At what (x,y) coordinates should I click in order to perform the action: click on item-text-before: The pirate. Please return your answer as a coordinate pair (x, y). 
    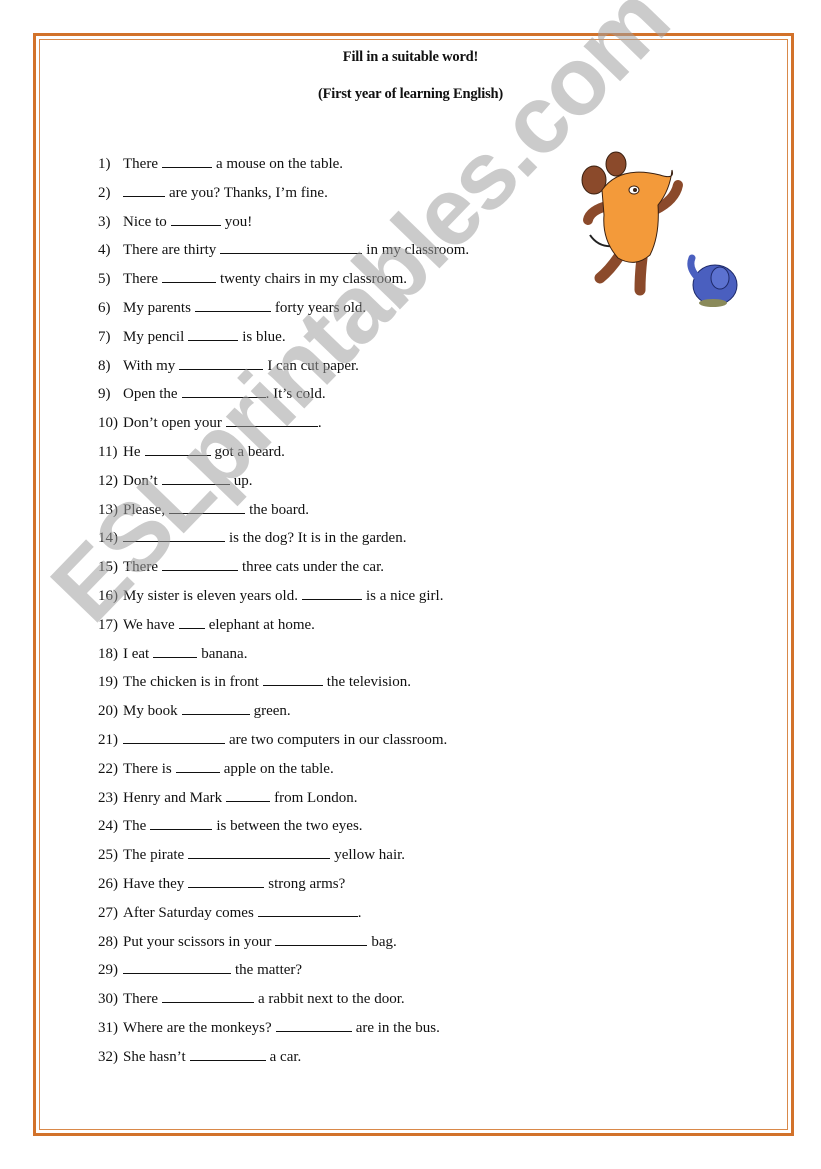
    Looking at the image, I should click on (154, 855).